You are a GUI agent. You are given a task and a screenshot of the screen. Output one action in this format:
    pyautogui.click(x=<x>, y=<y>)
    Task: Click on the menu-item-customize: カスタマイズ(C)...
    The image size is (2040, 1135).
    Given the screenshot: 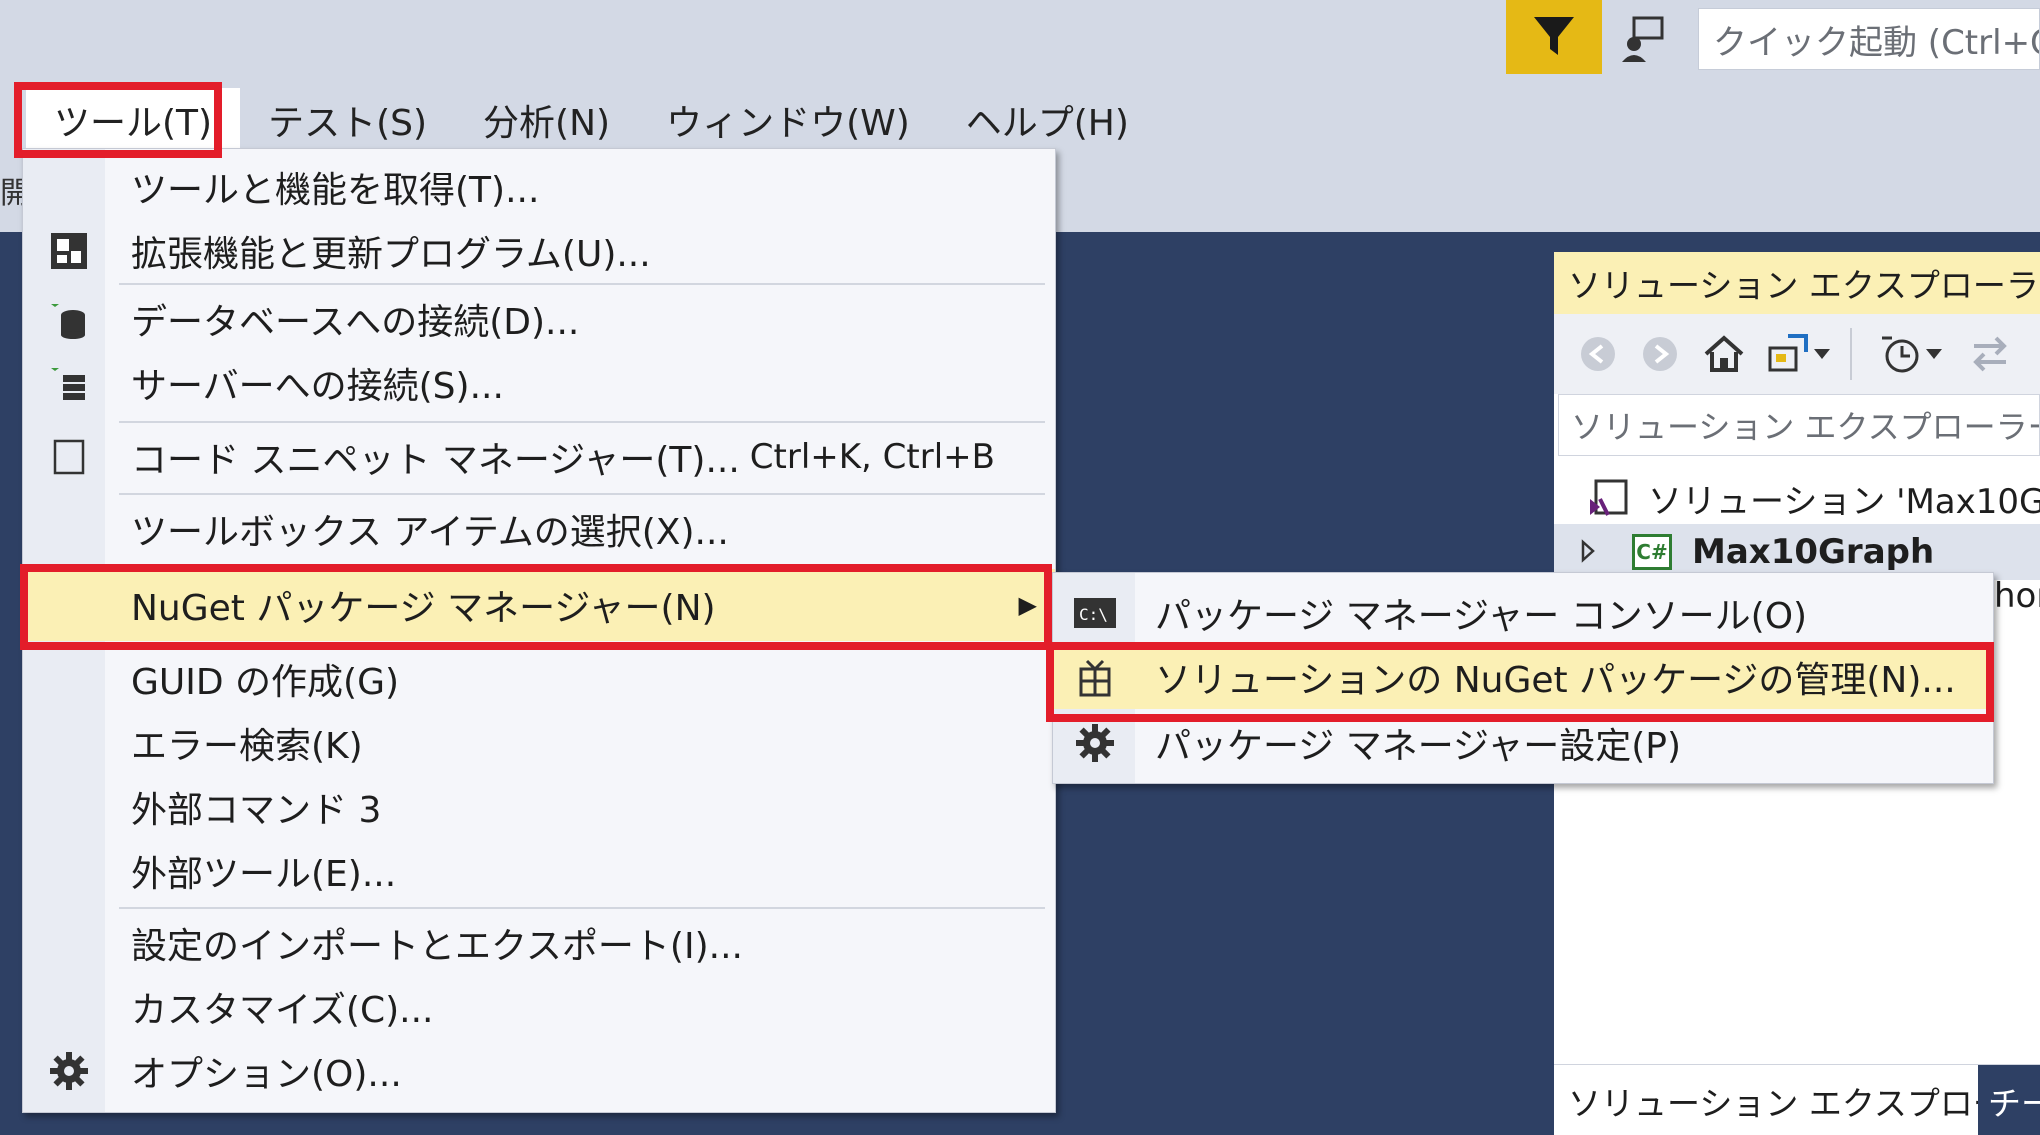 What is the action you would take?
    pyautogui.click(x=539, y=1007)
    